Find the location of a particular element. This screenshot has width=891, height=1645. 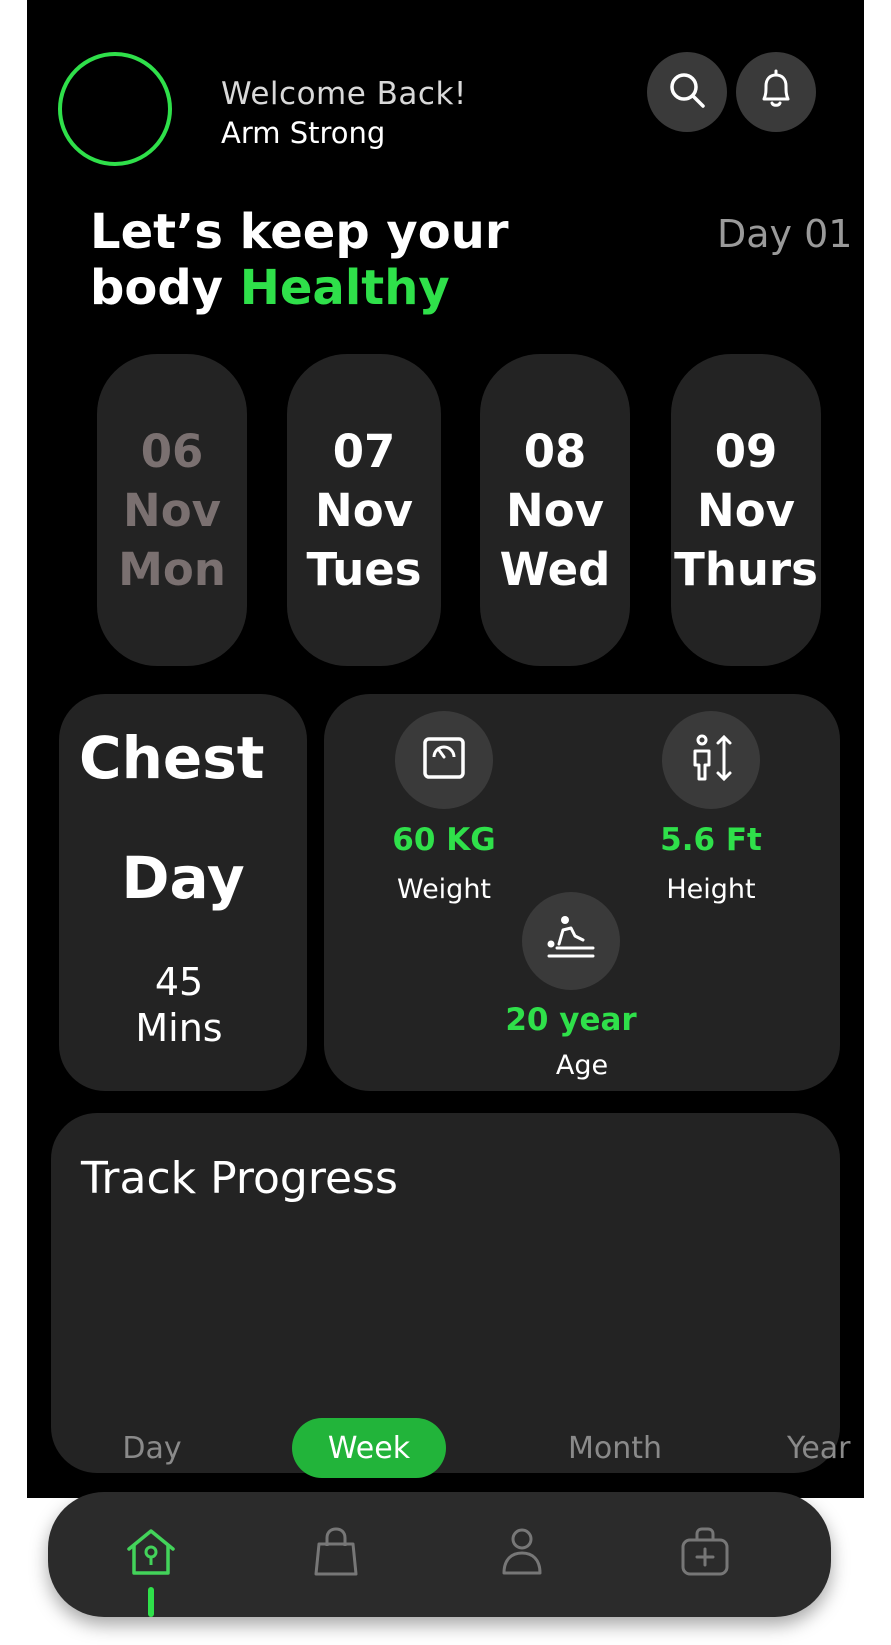

height-icon is located at coordinates (711, 760).